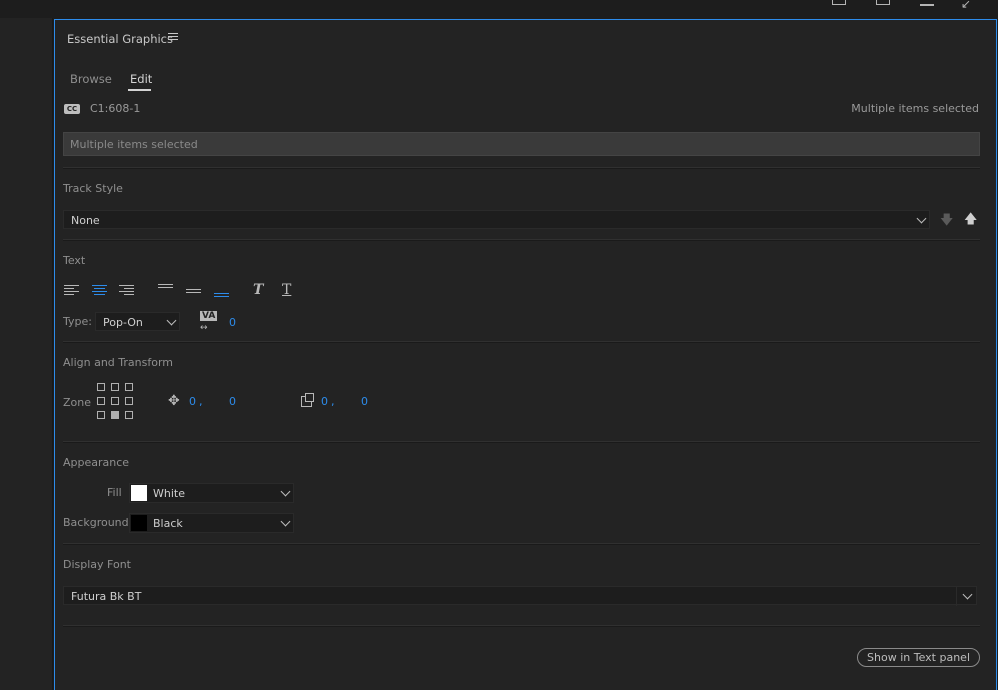  I want to click on faux-italic-icon: T, so click(258, 290).